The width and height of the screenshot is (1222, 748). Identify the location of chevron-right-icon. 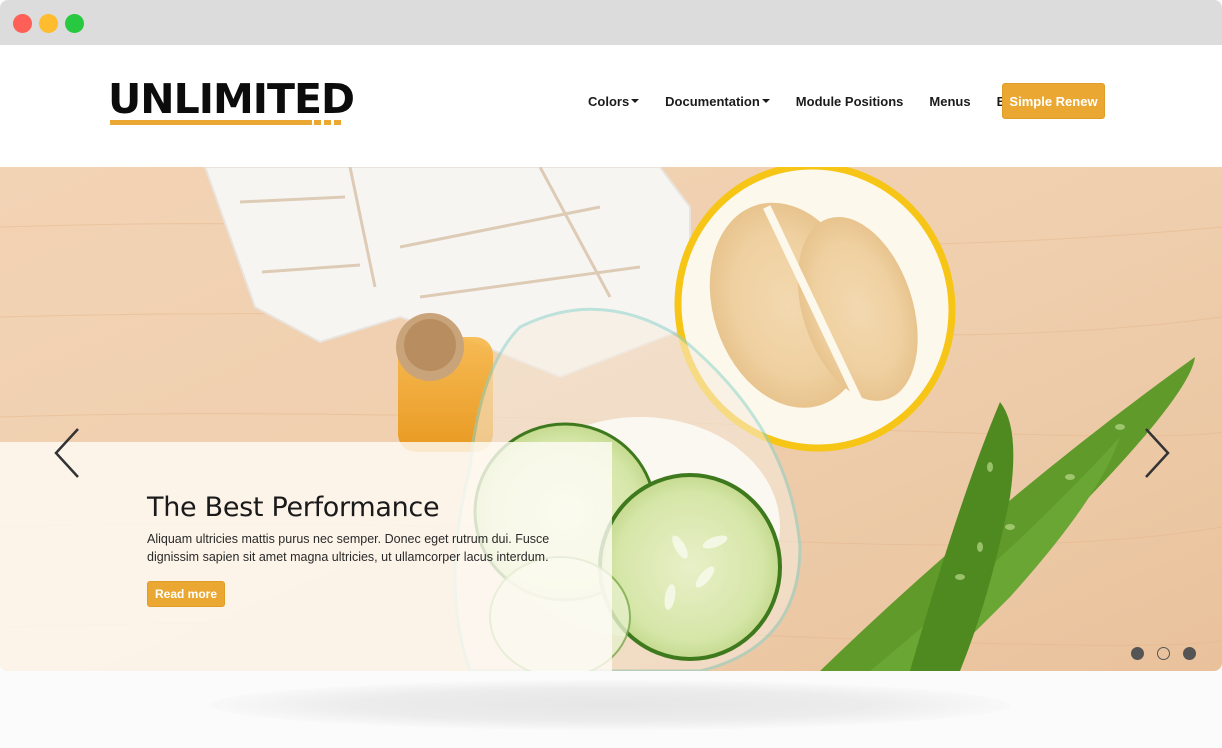
(1157, 453).